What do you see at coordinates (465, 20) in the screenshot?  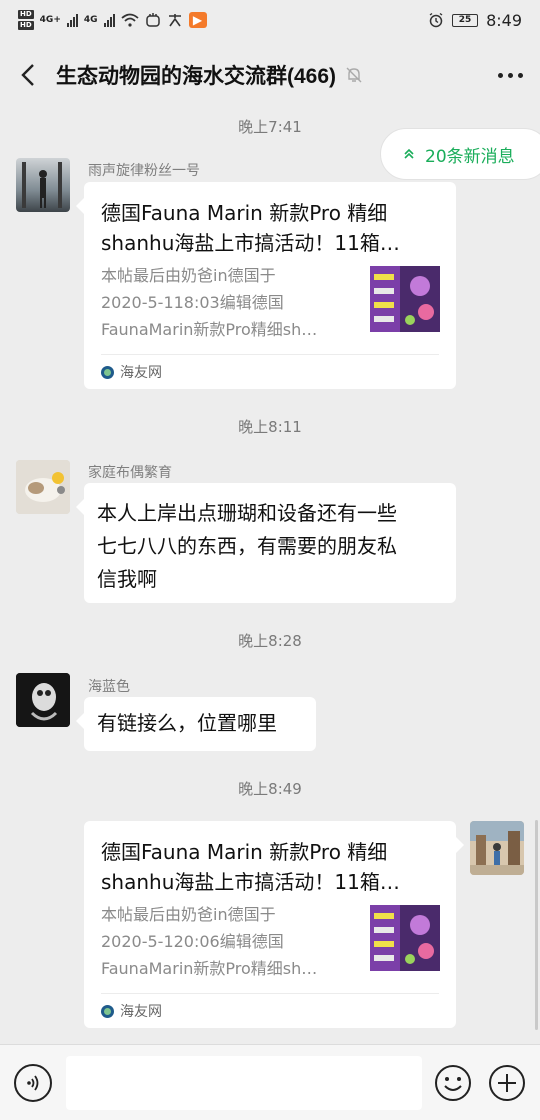 I see `battery-icon: 25` at bounding box center [465, 20].